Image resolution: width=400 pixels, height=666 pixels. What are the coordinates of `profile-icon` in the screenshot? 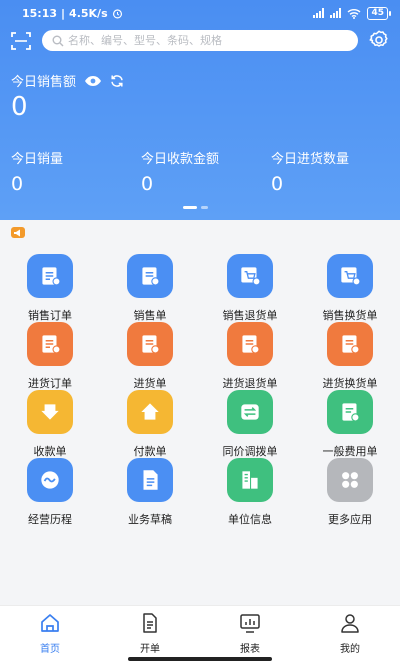 It's located at (350, 623).